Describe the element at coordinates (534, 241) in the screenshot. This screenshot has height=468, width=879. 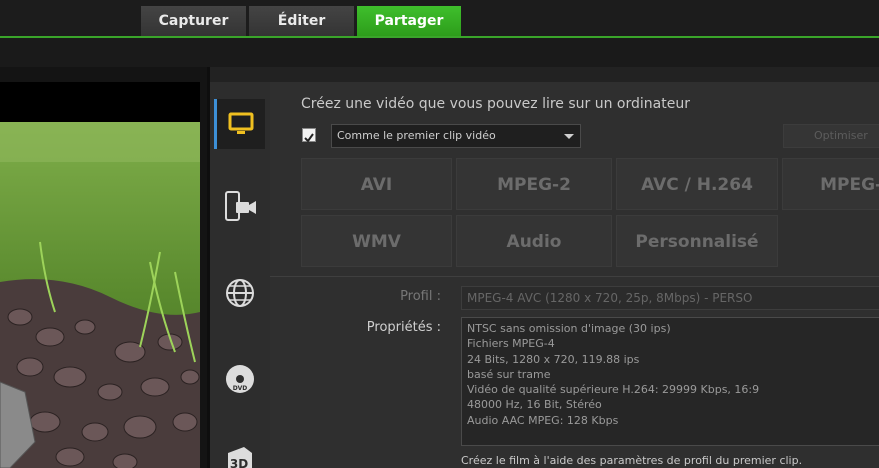
I see `format-audio: Audio` at that location.